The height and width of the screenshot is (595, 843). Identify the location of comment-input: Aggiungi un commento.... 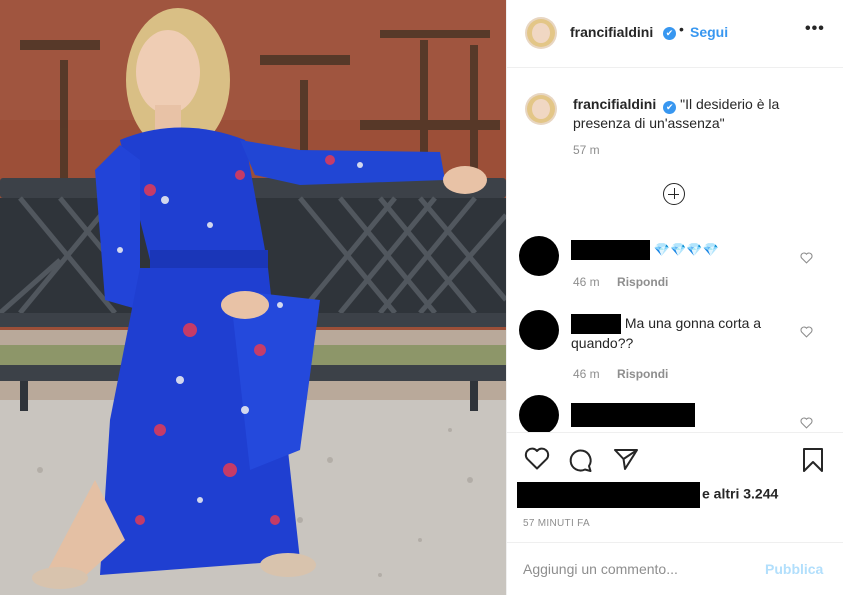
(600, 569).